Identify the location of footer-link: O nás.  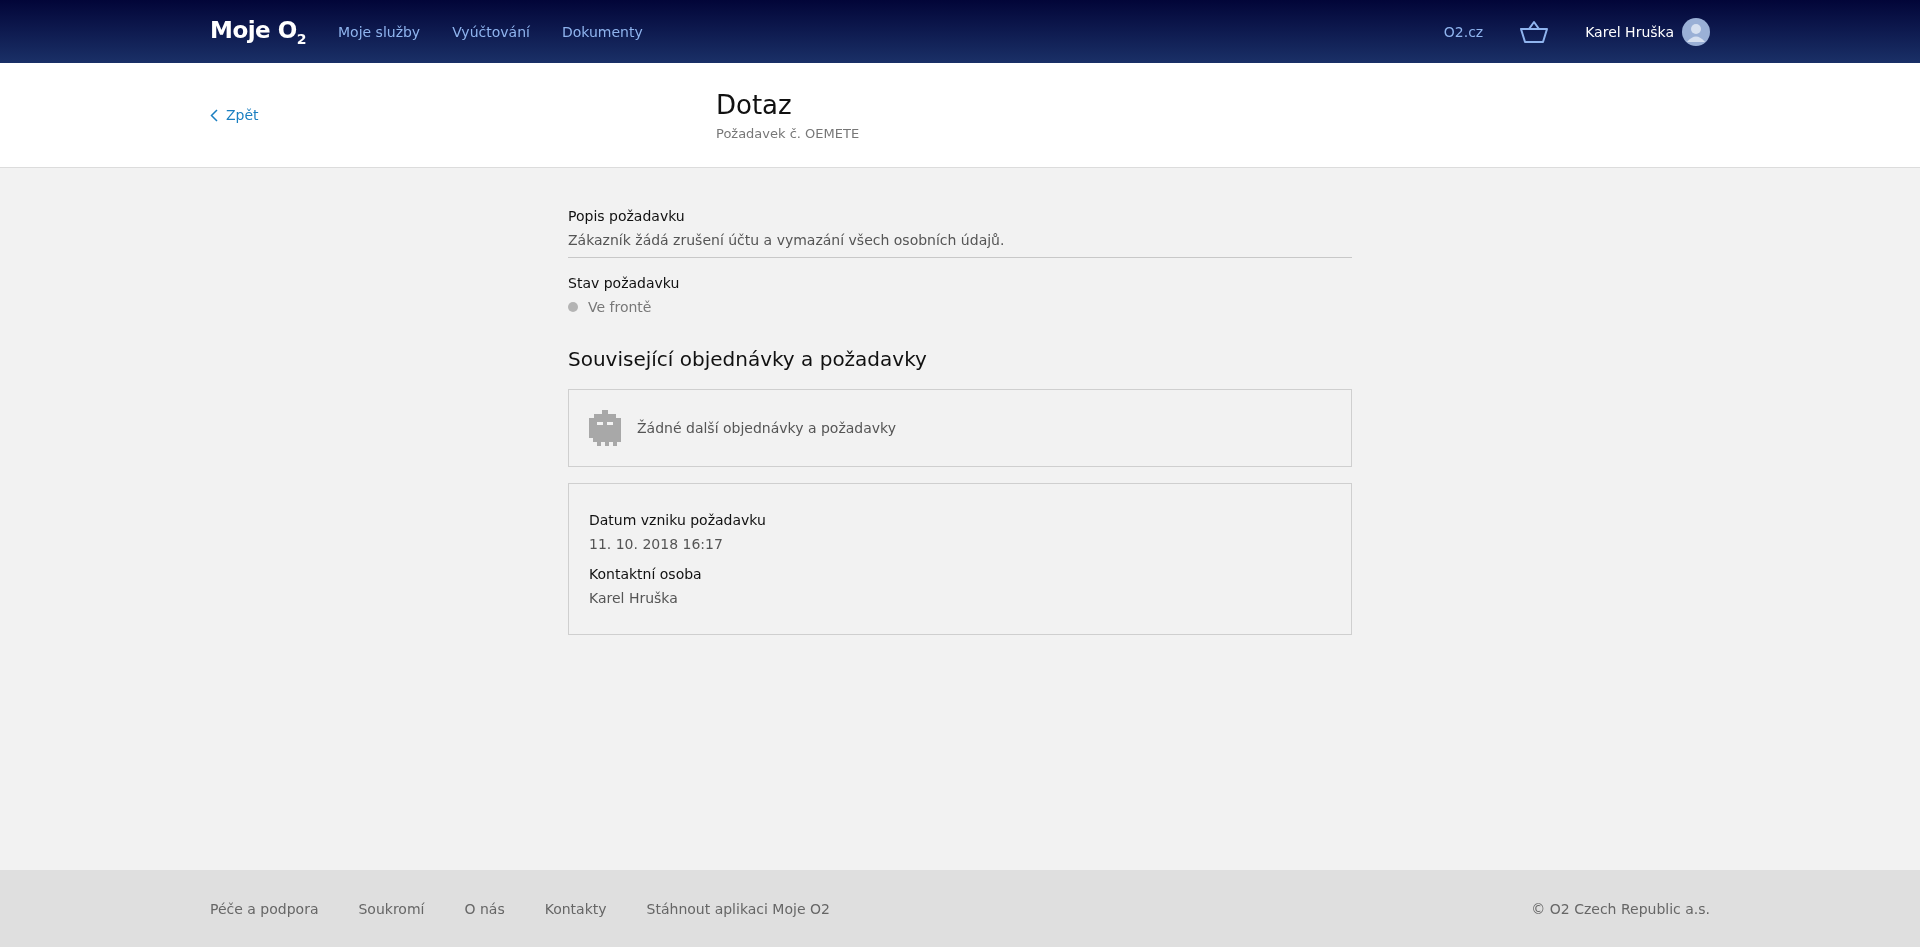
(484, 908).